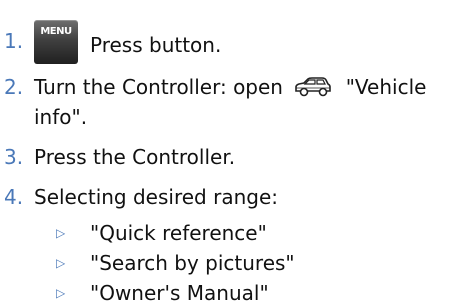 The width and height of the screenshot is (452, 308). Describe the element at coordinates (192, 263) in the screenshot. I see `option-label: "Search by pictures"` at that location.